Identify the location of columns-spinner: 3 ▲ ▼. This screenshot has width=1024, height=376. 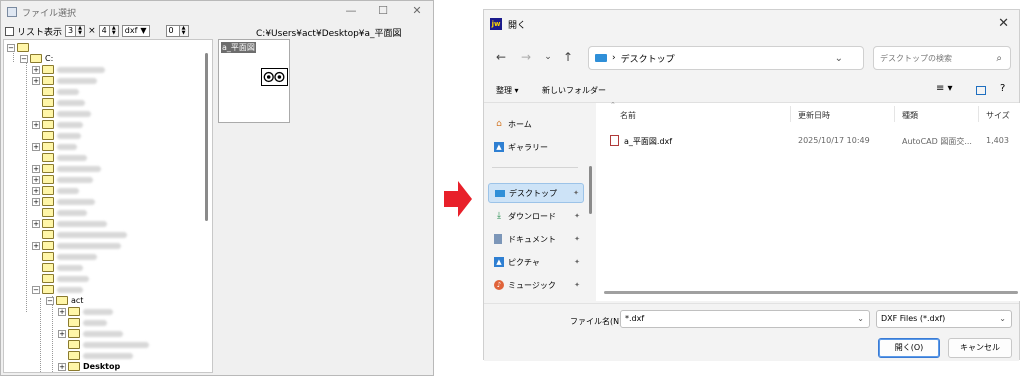
(75, 31).